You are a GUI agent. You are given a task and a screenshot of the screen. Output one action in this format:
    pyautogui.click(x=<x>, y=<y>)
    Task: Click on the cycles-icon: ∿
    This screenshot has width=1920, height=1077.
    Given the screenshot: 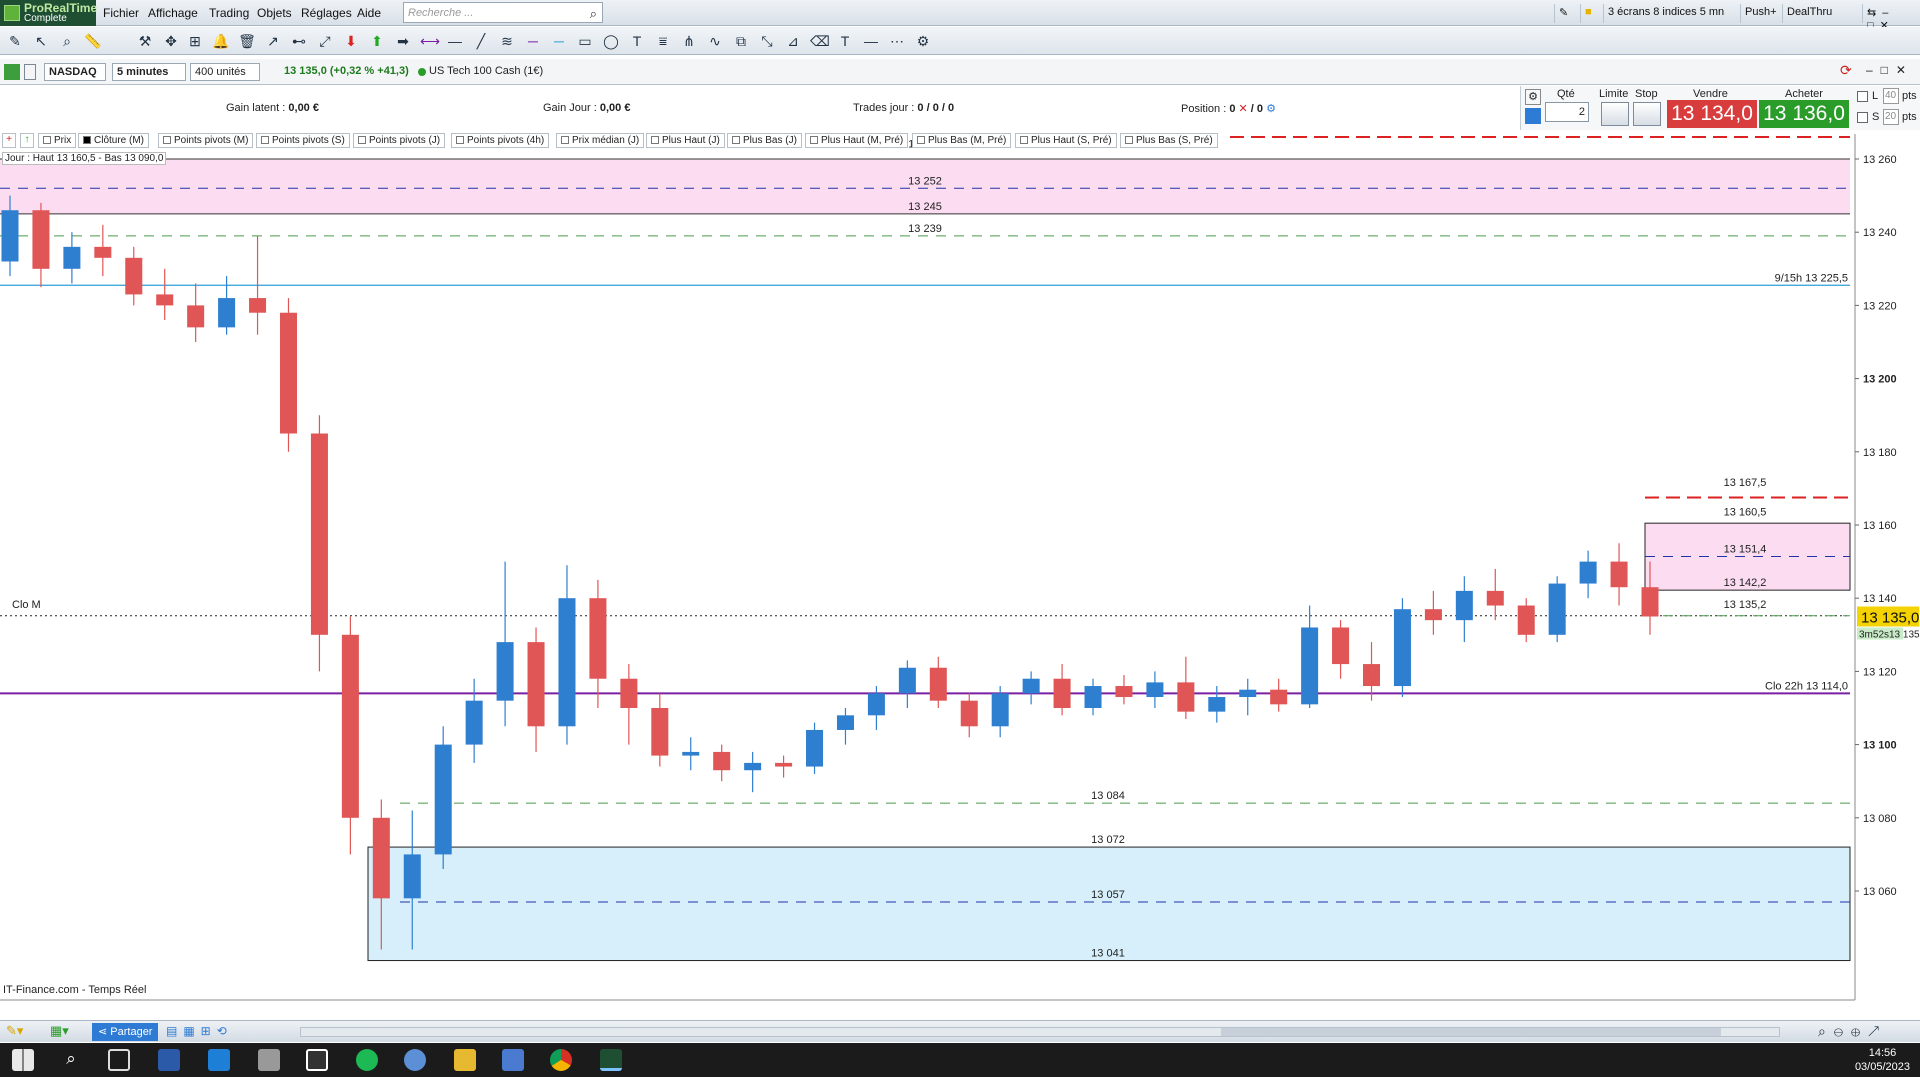 What is the action you would take?
    pyautogui.click(x=715, y=41)
    